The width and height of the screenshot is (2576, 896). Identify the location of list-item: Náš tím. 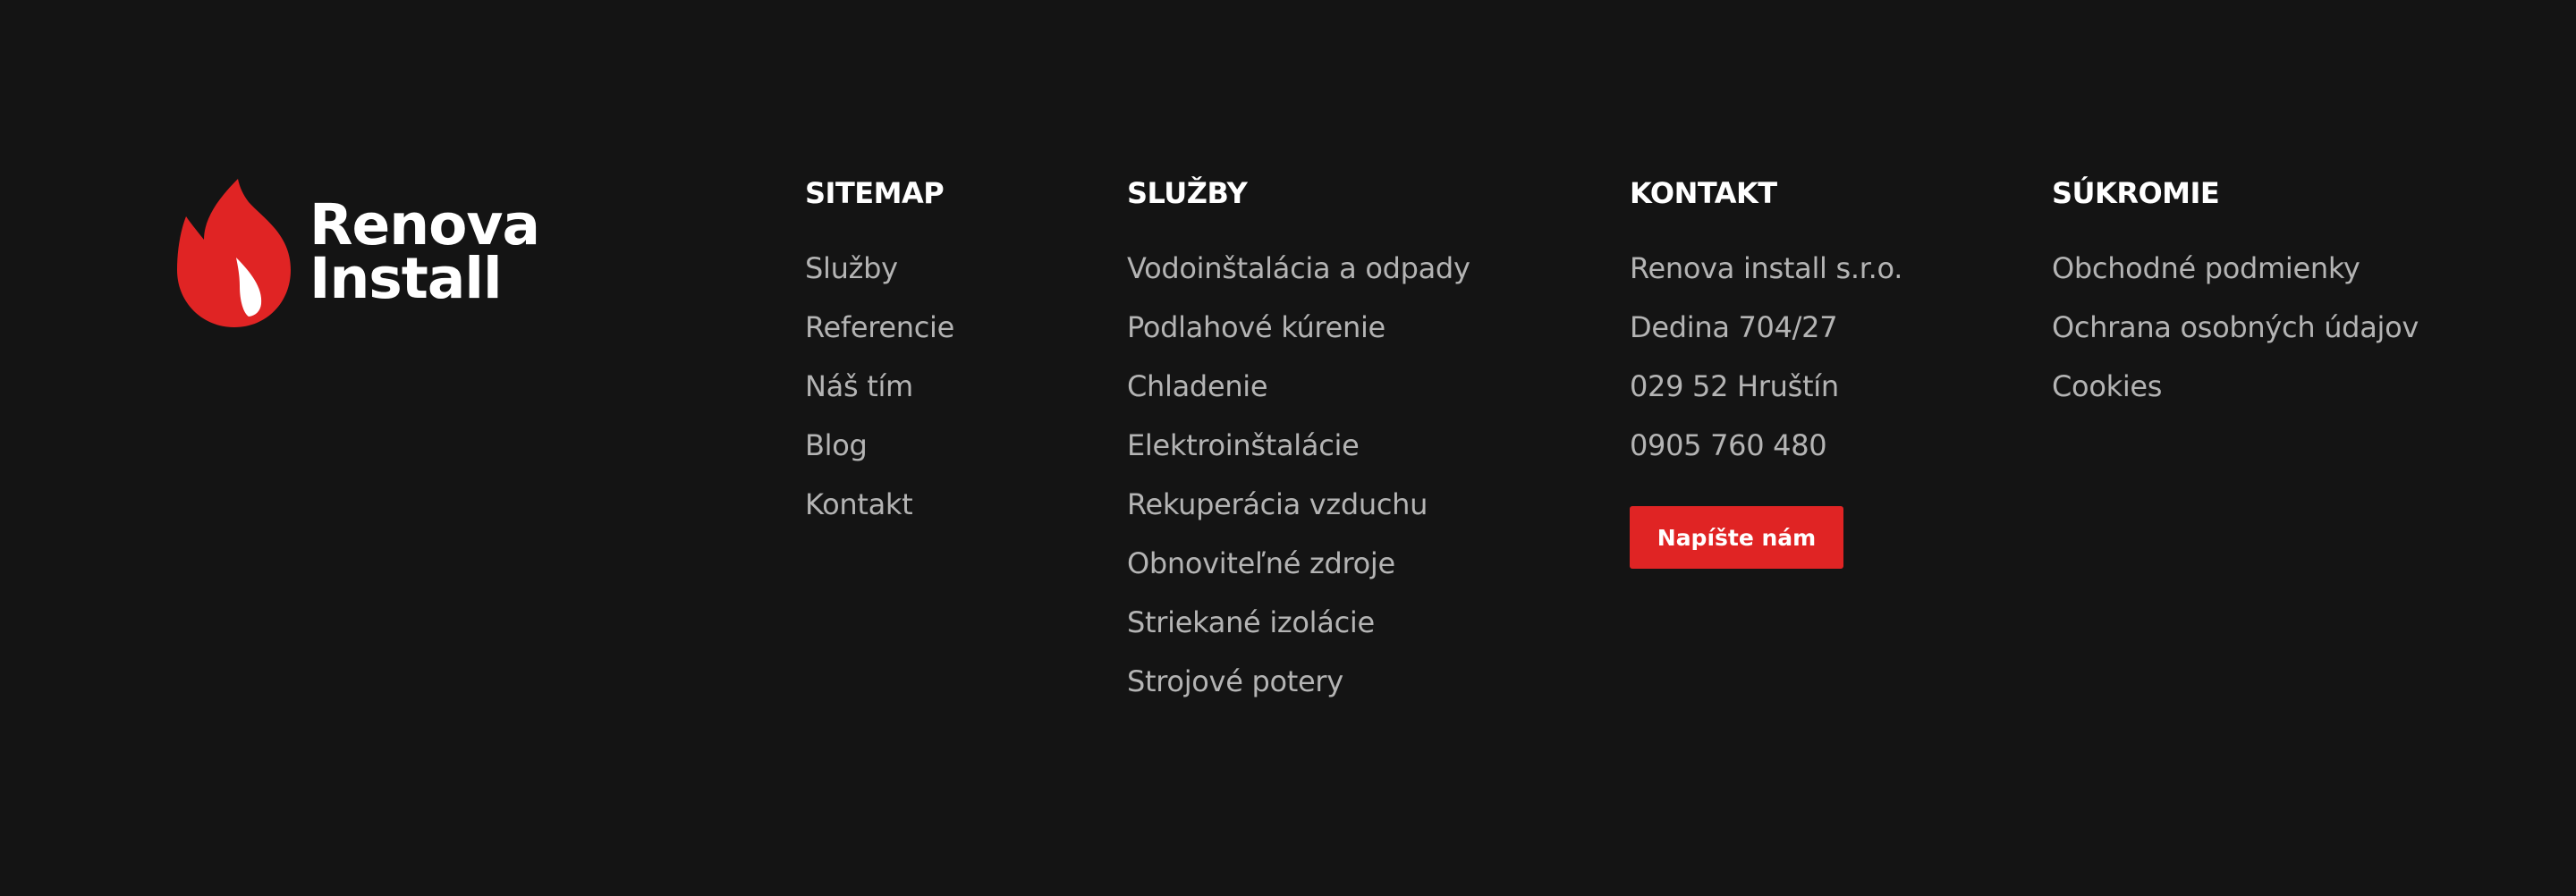
(879, 386).